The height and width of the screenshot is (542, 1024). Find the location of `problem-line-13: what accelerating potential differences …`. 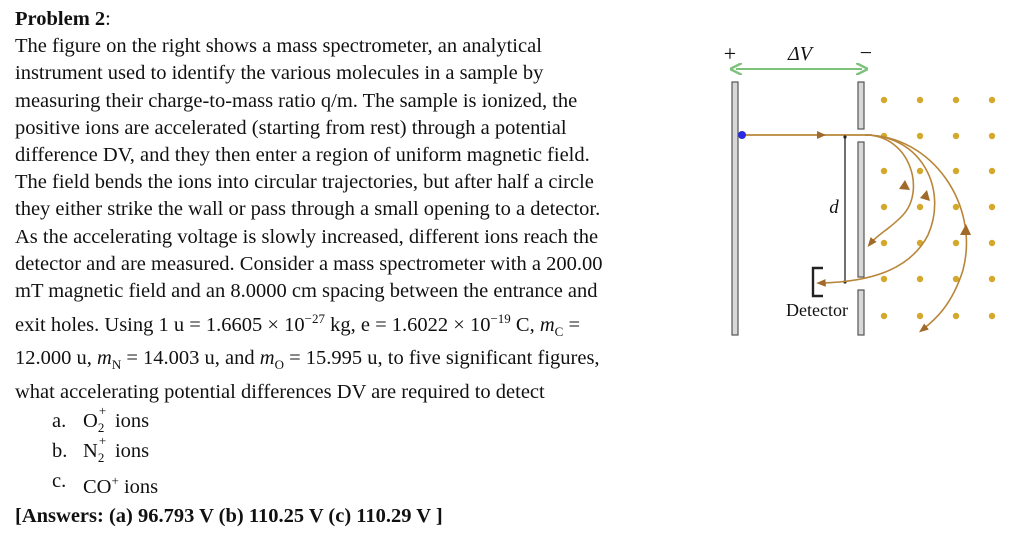

problem-line-13: what accelerating potential differences … is located at coordinates (280, 391).